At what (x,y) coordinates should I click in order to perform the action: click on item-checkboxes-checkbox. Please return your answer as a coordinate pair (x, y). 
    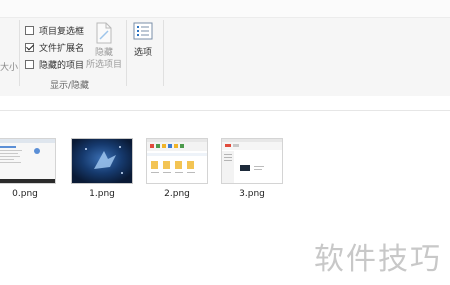
    Looking at the image, I should click on (29, 30).